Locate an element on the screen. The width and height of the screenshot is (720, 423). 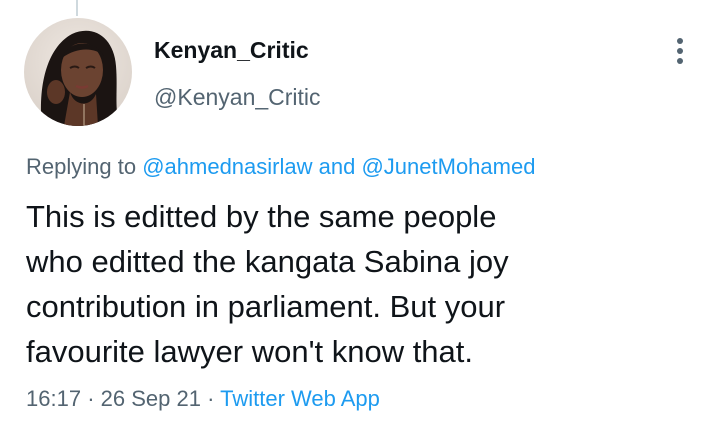
tweet-meta: 16:17 · 26 Sep 21 · Twitter Web App is located at coordinates (203, 399).